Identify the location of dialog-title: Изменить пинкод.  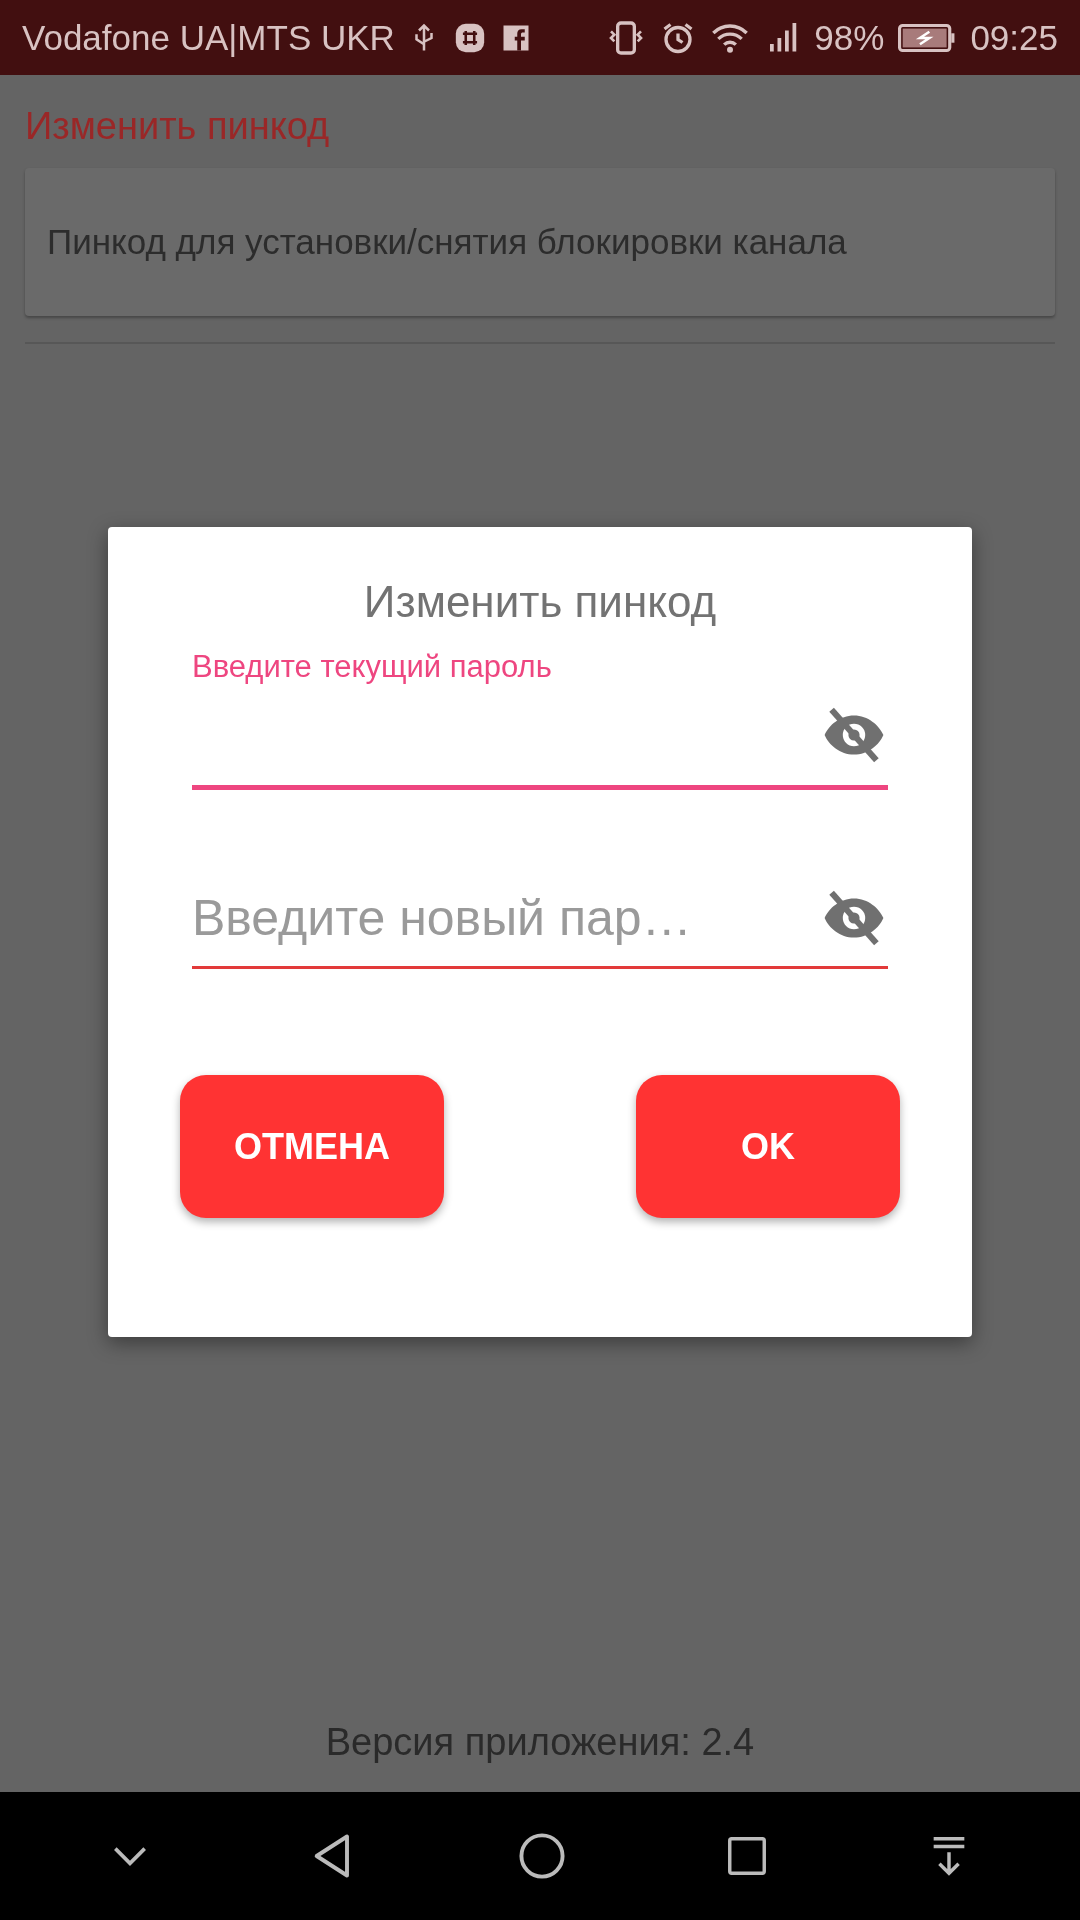
(540, 602).